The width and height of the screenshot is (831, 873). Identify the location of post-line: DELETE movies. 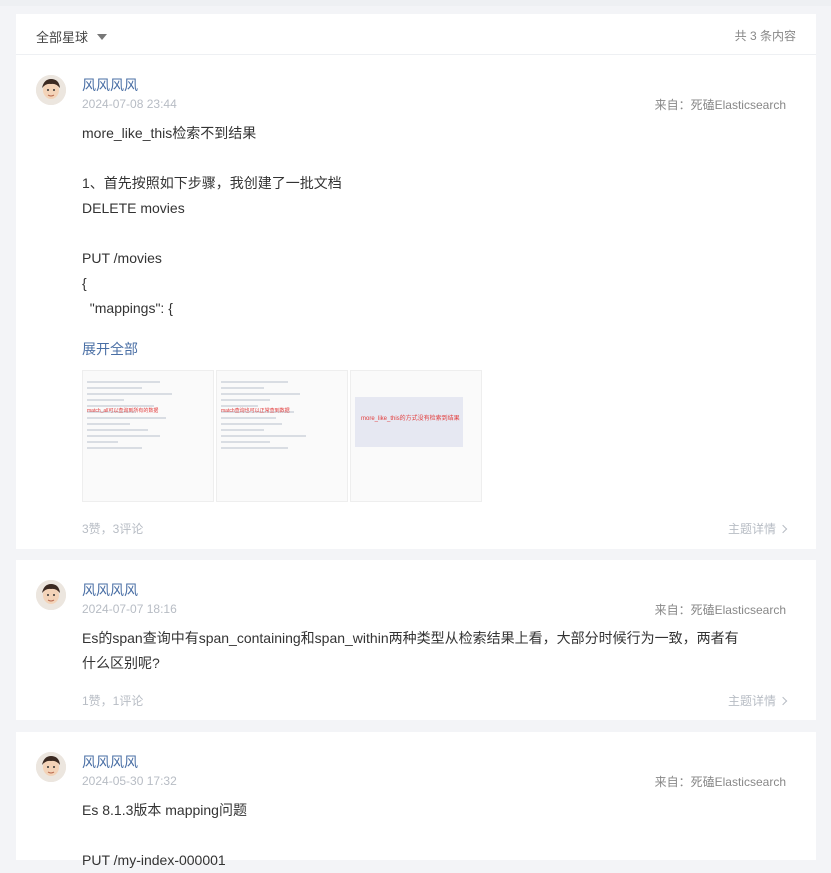
(133, 208).